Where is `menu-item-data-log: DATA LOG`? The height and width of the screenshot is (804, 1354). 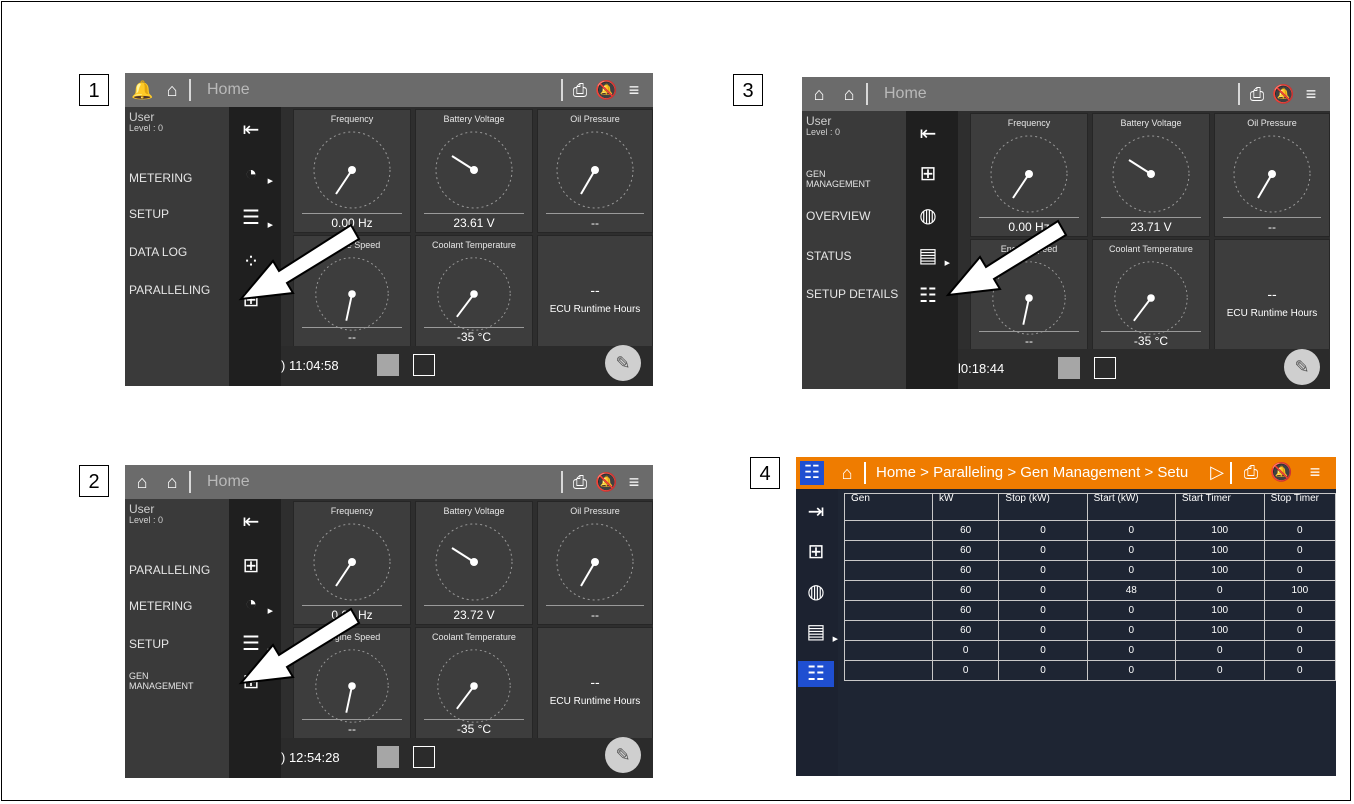 menu-item-data-log: DATA LOG is located at coordinates (158, 252).